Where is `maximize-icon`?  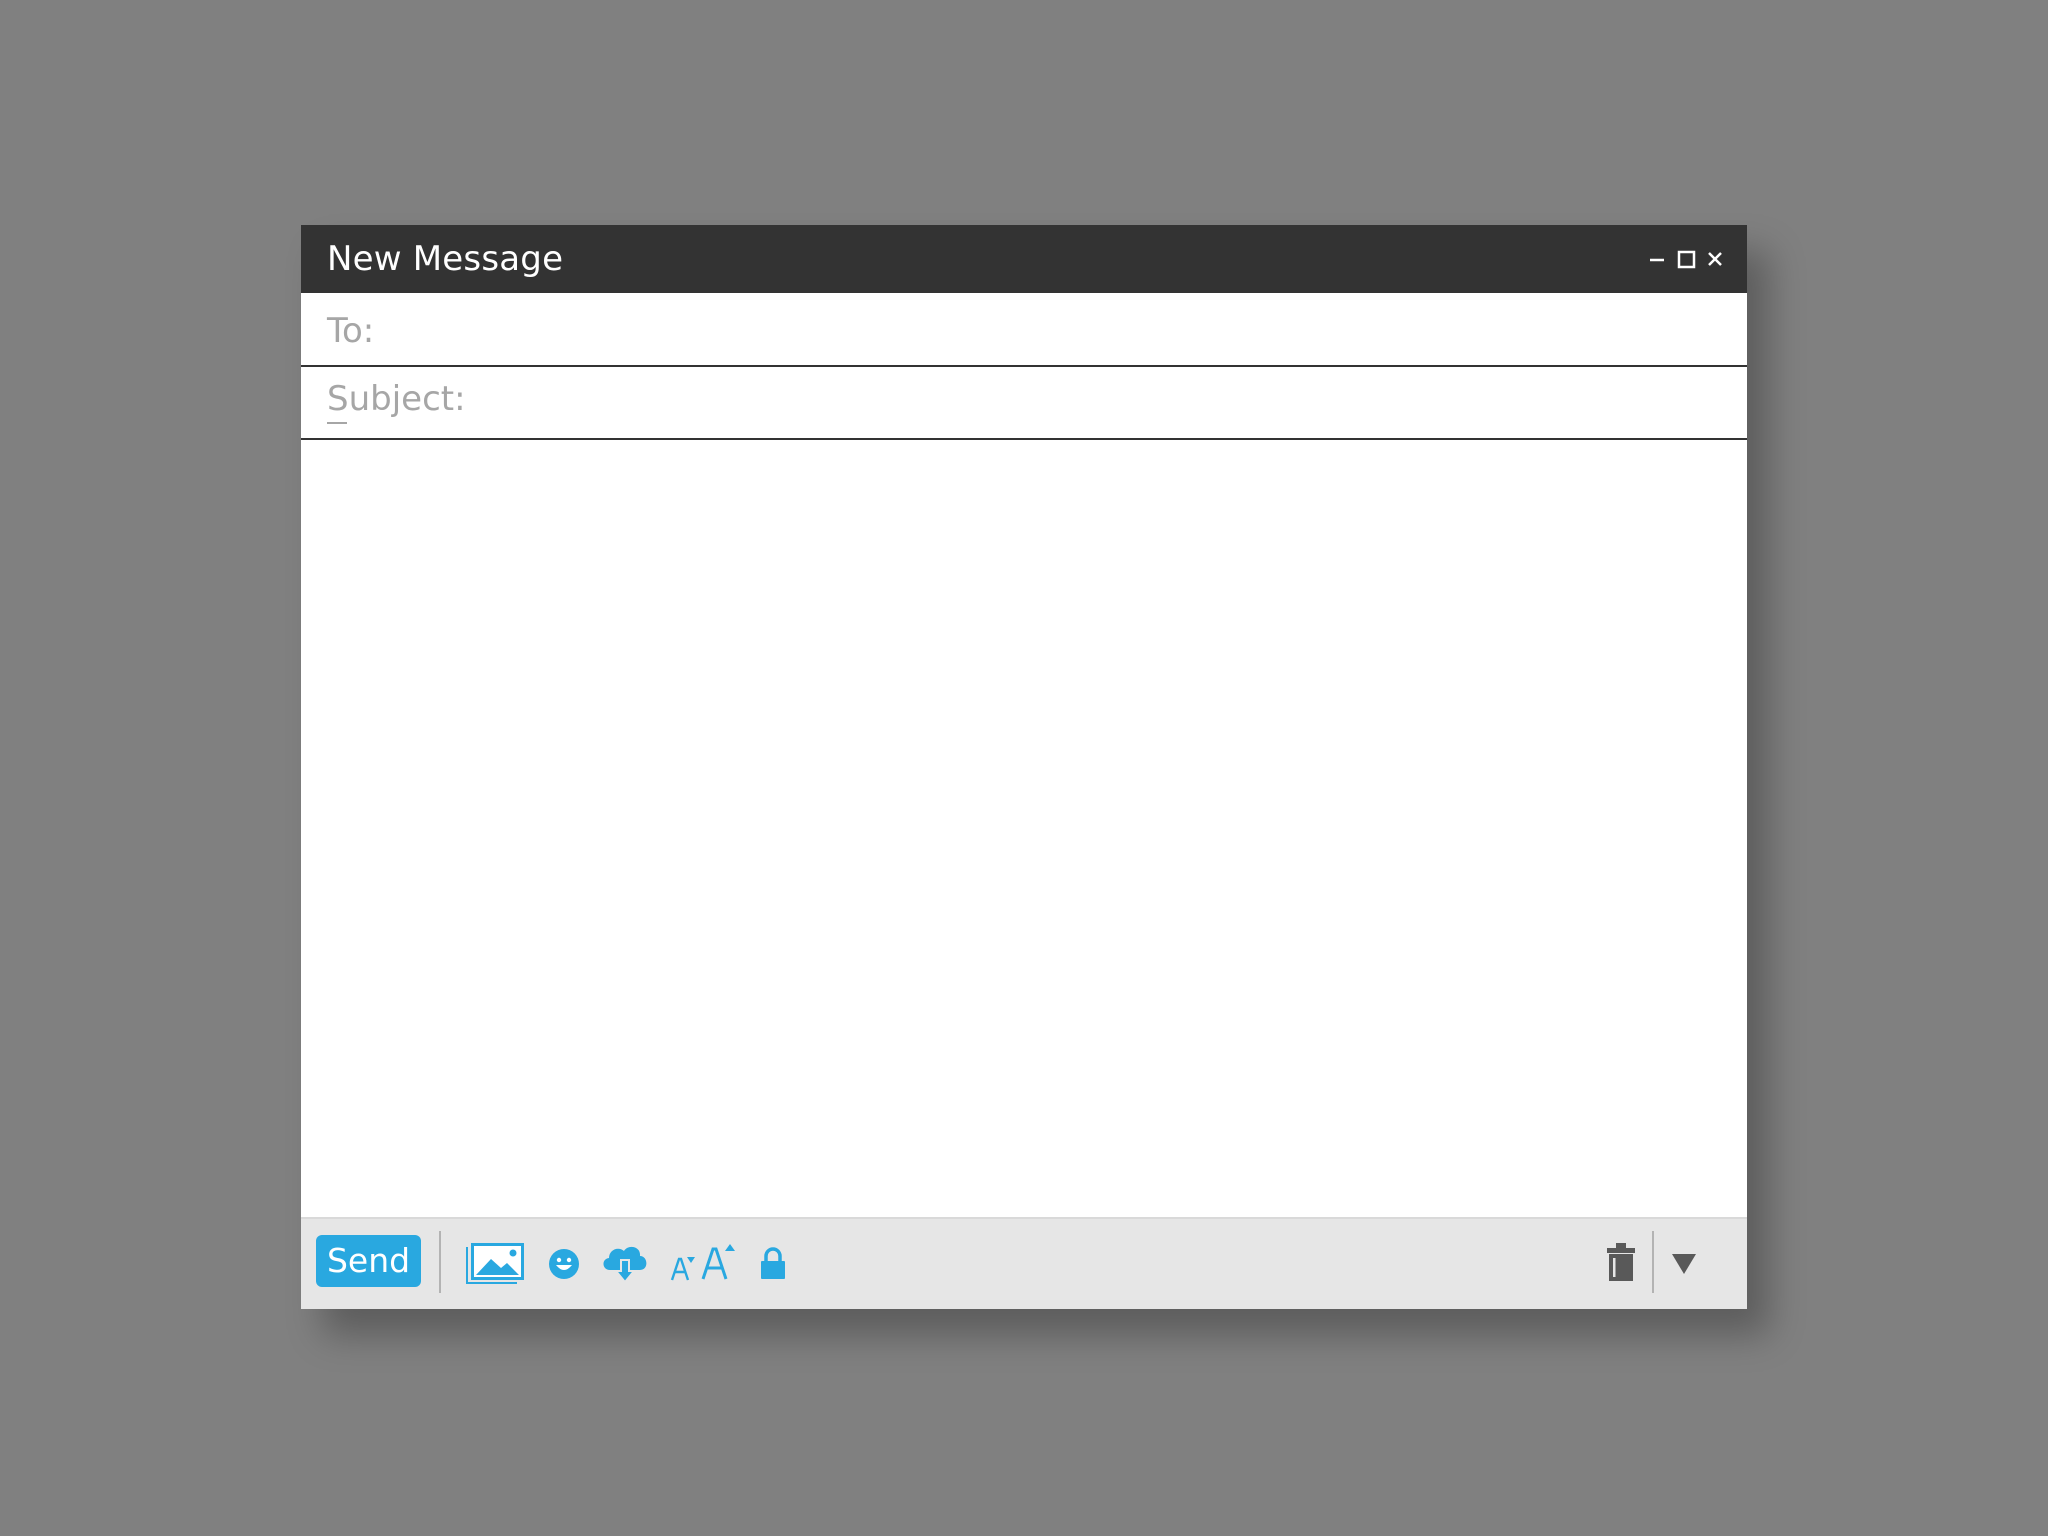
maximize-icon is located at coordinates (1686, 259).